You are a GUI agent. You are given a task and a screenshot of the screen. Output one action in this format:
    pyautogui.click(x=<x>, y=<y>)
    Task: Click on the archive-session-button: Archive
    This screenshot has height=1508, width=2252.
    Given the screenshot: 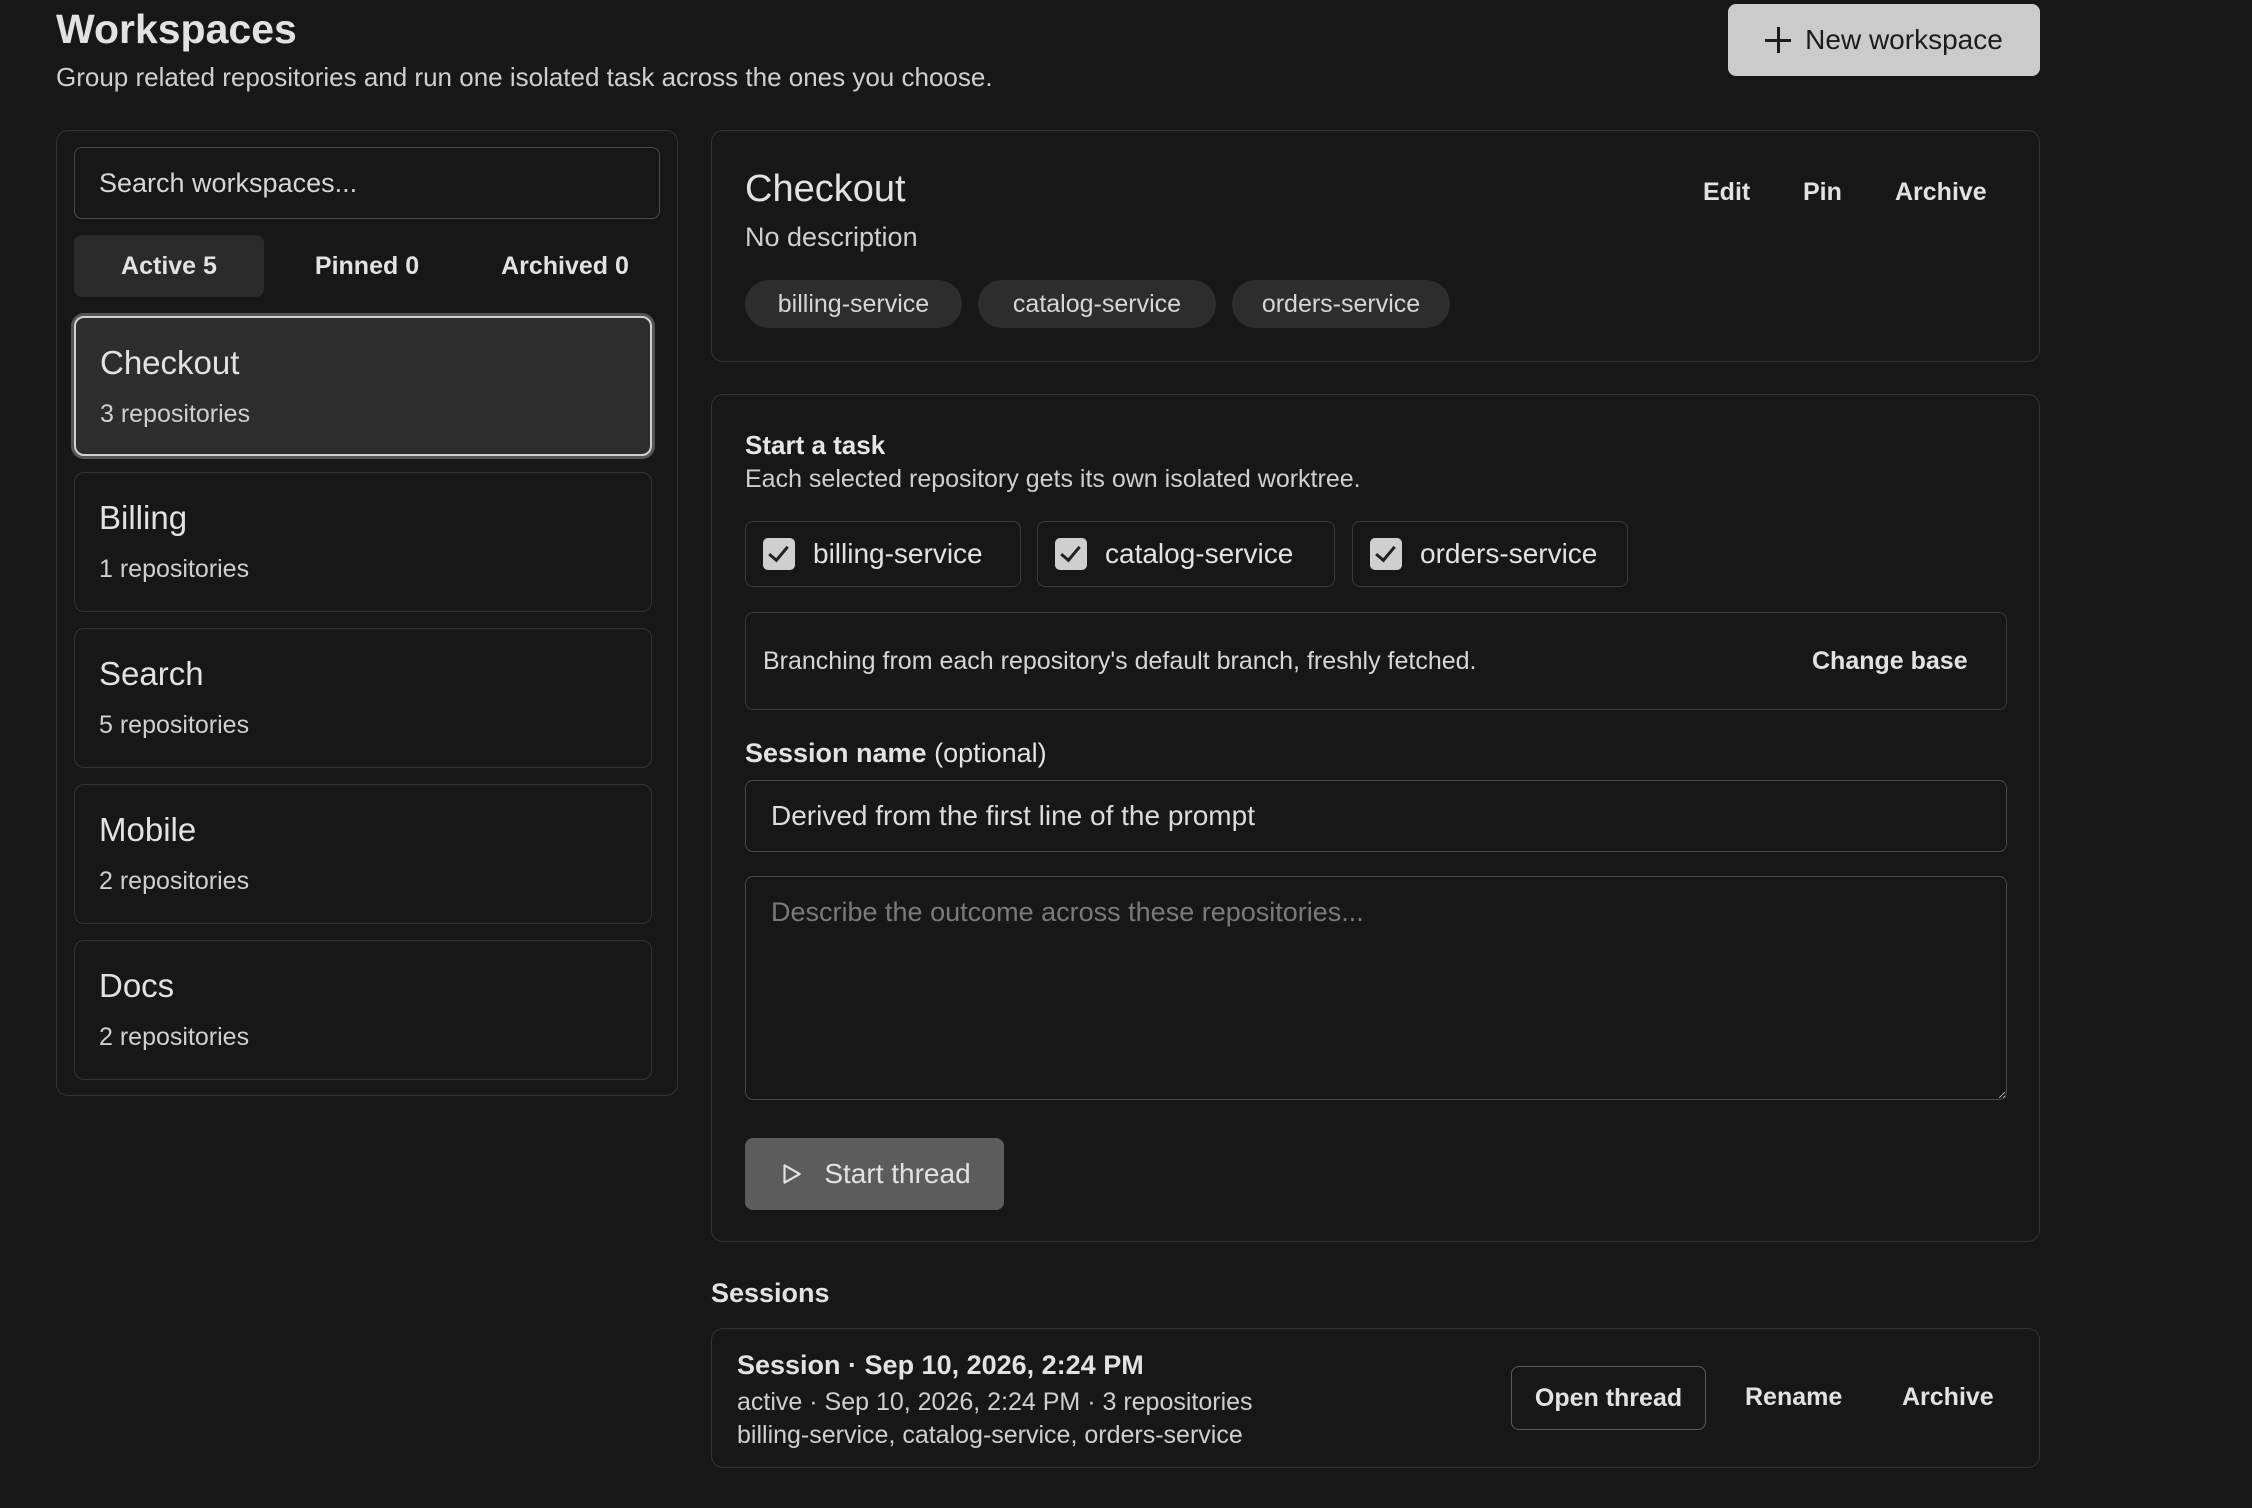 What is the action you would take?
    pyautogui.click(x=1948, y=1397)
    